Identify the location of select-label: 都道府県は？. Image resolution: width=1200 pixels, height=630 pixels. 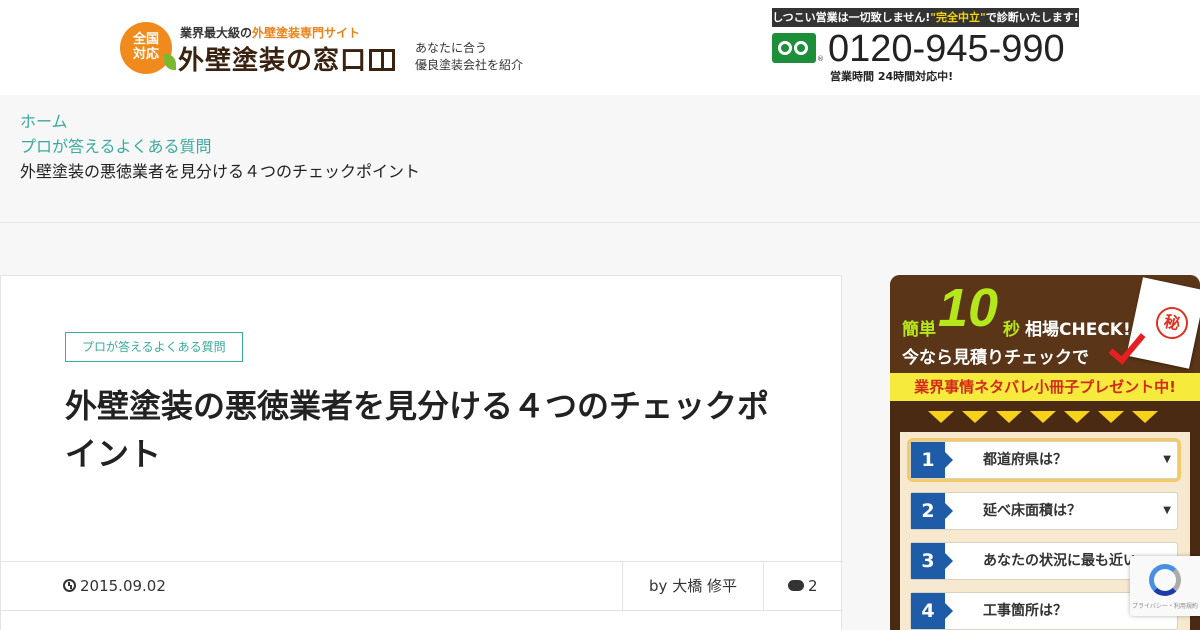
(1025, 460).